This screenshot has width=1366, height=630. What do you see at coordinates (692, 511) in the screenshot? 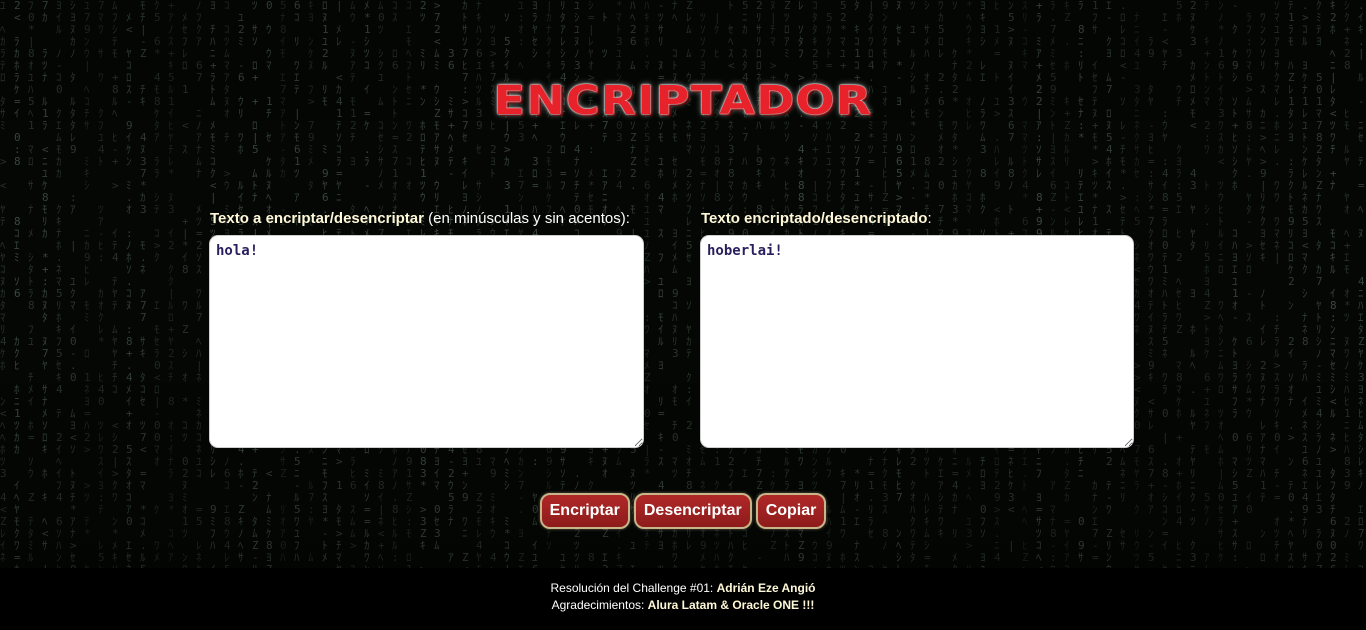
I see `decrypt-button: Desencriptar` at bounding box center [692, 511].